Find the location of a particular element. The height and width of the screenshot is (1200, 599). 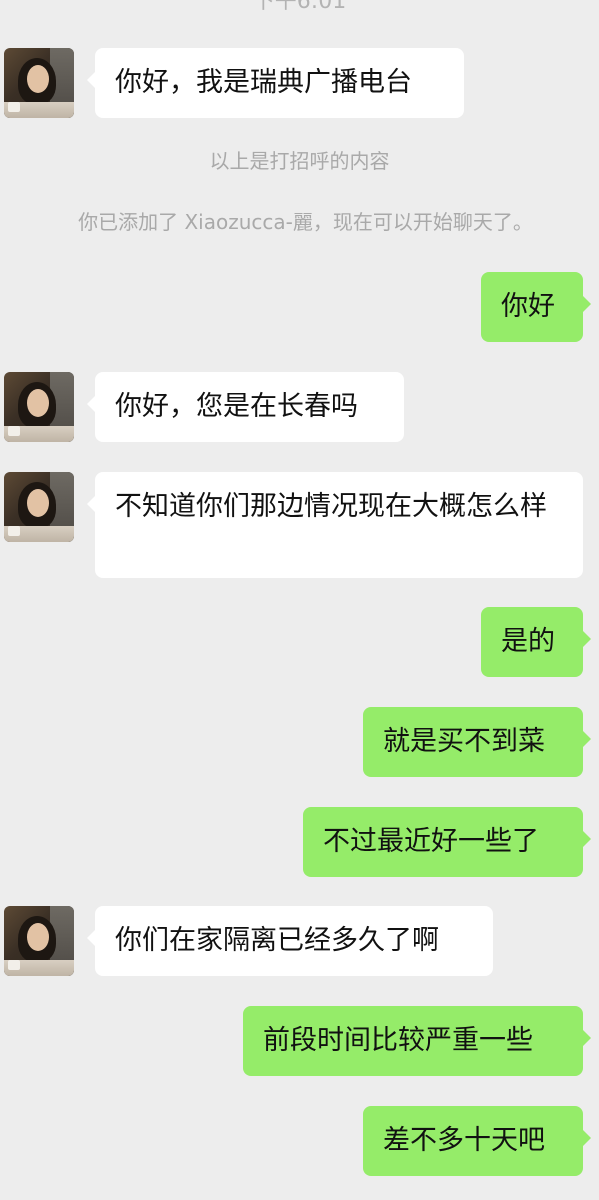

message-text: 就是买不到菜 is located at coordinates (464, 741).